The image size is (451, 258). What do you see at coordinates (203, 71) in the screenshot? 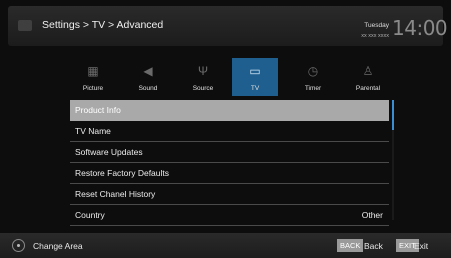
I see `antenna-icon: Ψ` at bounding box center [203, 71].